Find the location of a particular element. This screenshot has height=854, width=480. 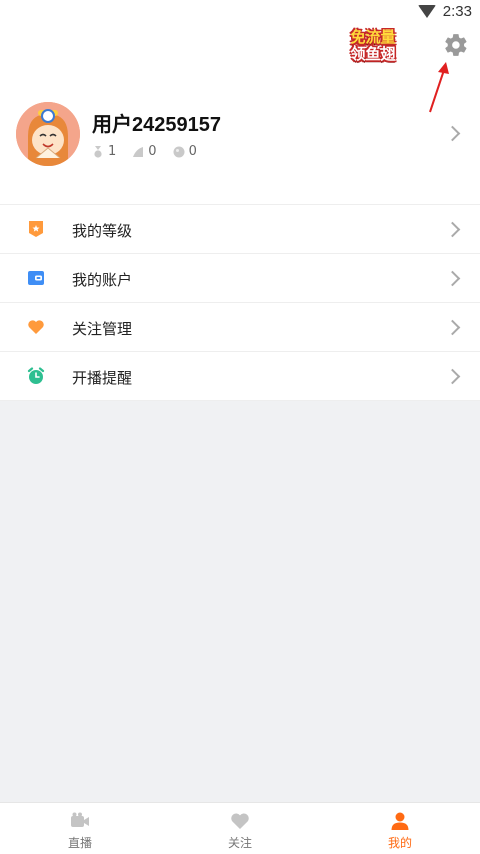

ball-icon is located at coordinates (179, 151).